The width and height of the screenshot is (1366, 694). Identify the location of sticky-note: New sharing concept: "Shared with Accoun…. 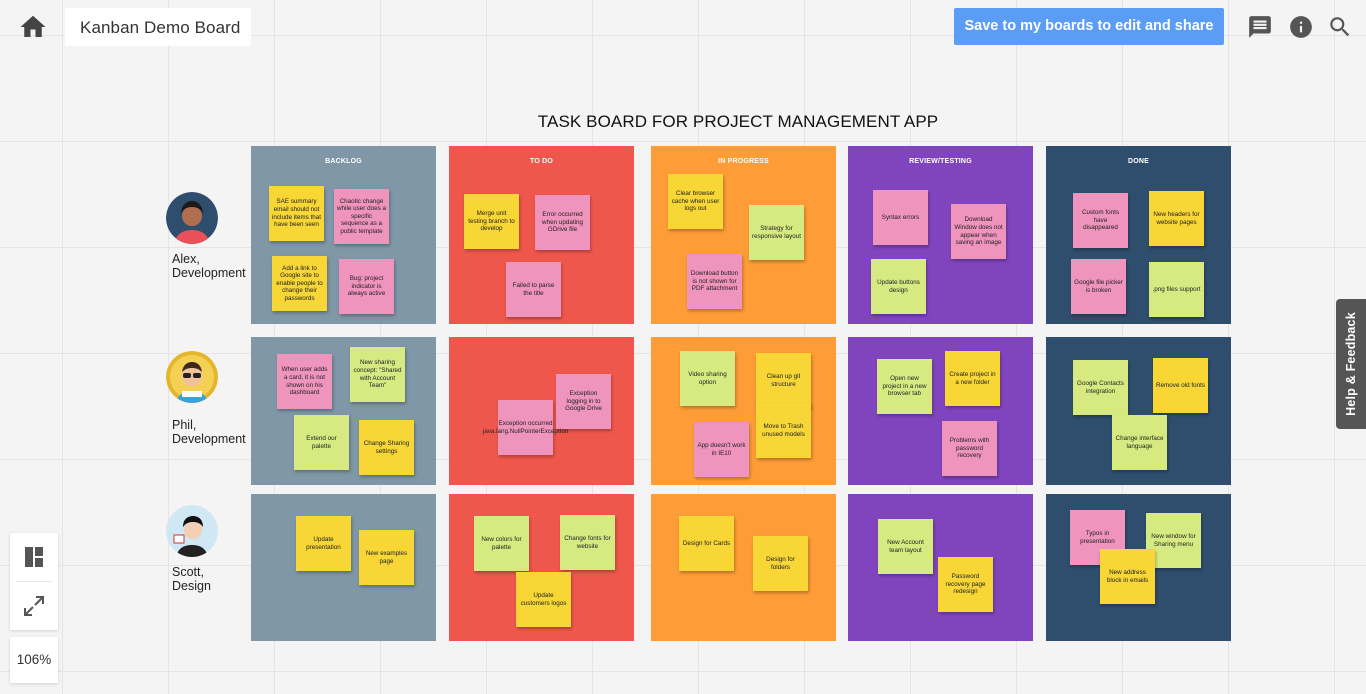
(377, 374).